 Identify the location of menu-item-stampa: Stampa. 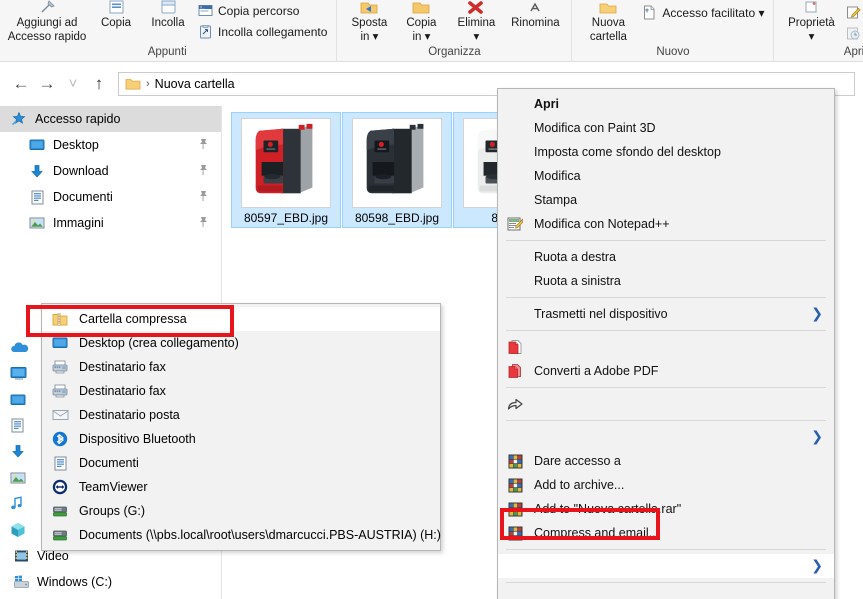
(666, 200).